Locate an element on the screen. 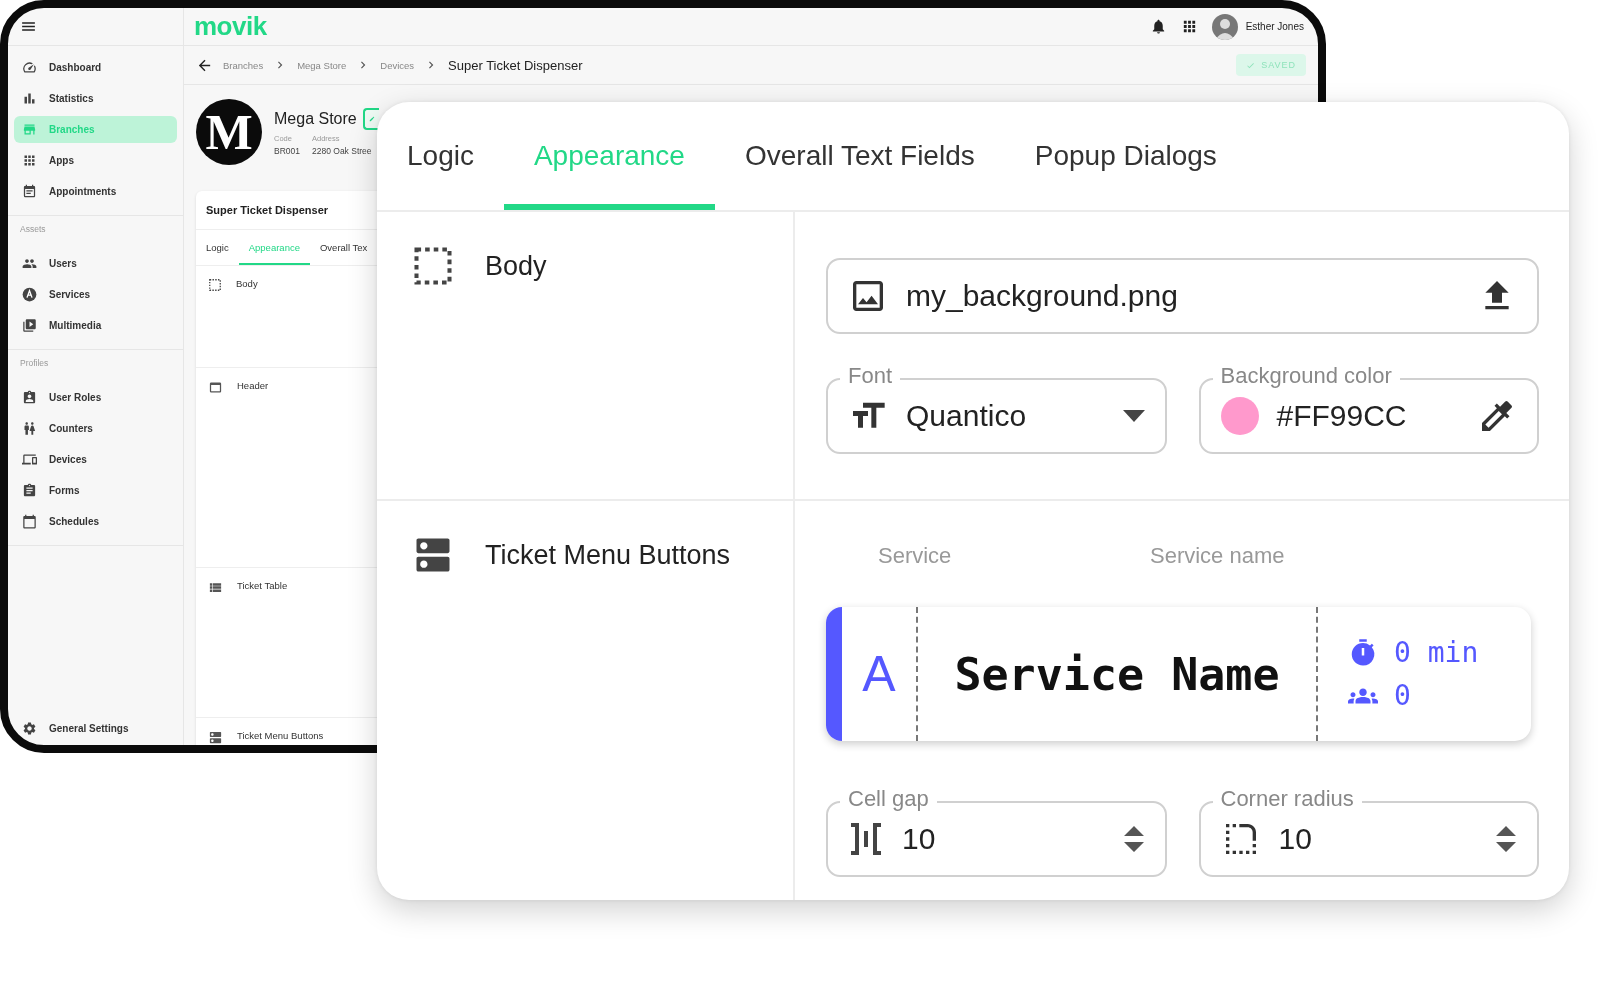 This screenshot has width=1600, height=998. service-letter: A is located at coordinates (872, 674).